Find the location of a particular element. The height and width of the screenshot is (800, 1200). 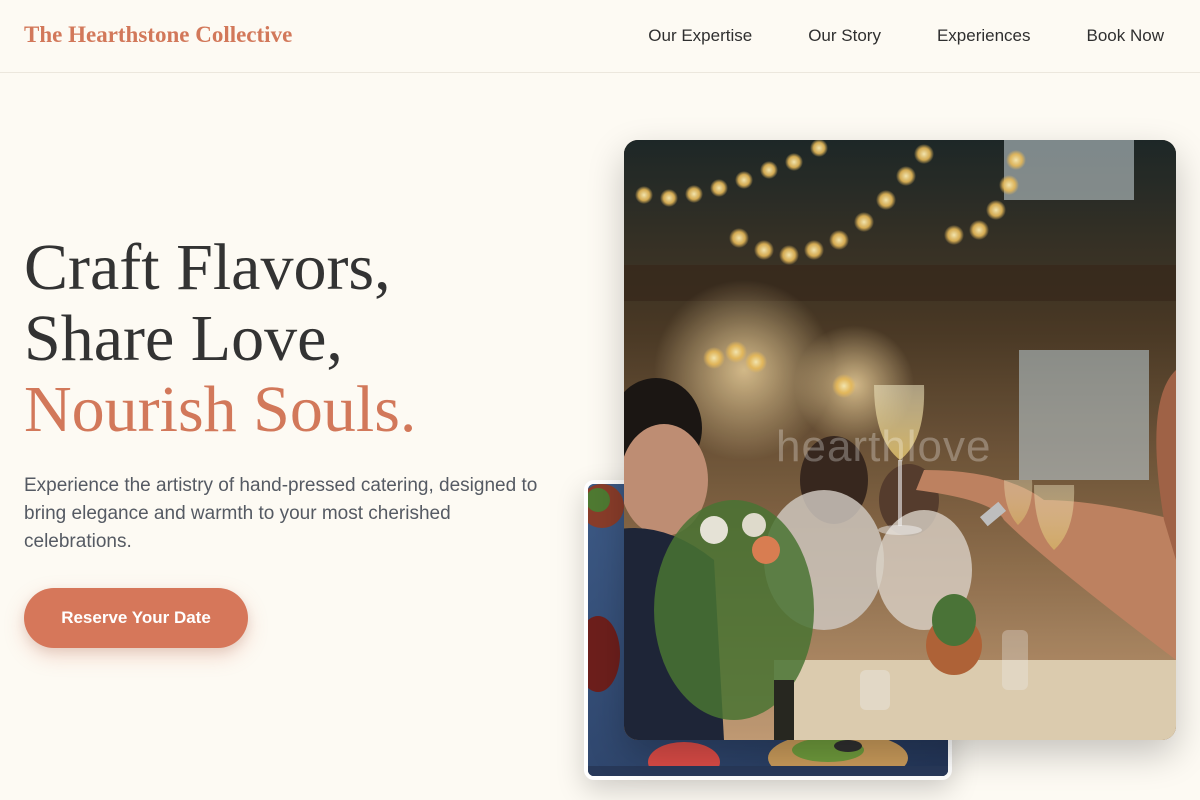

reserve-date-button: Reserve Your Date is located at coordinates (136, 618).